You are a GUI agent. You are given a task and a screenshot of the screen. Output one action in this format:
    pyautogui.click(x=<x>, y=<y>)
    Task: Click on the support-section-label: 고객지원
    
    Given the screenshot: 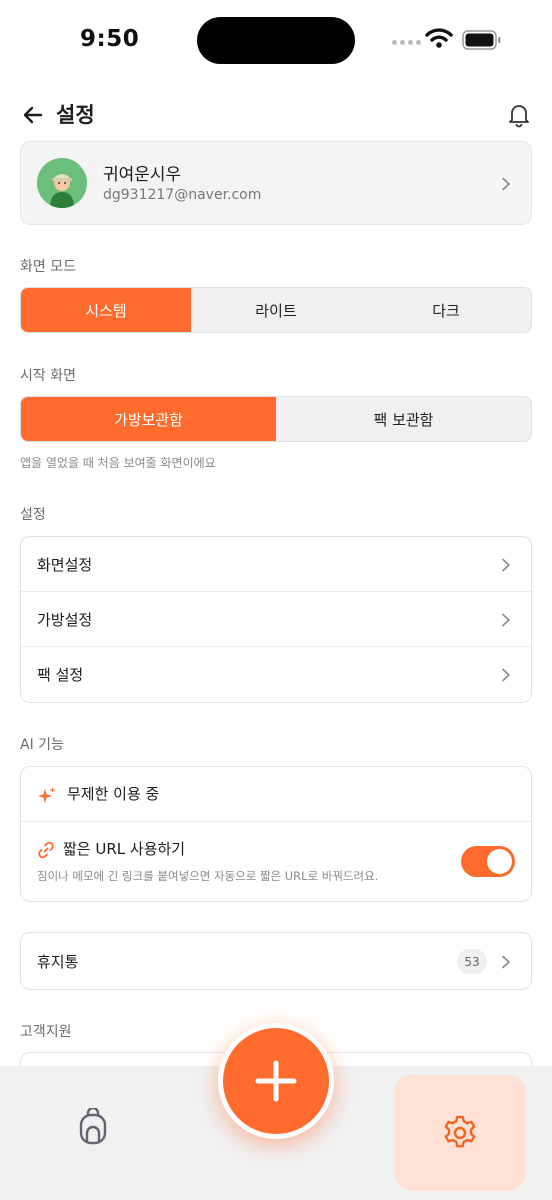 What is the action you would take?
    pyautogui.click(x=46, y=1032)
    